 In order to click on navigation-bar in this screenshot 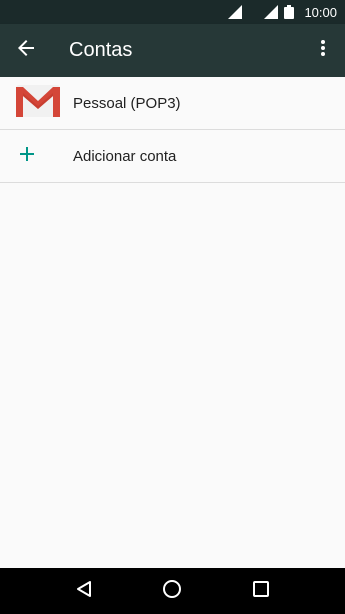, I will do `click(172, 591)`.